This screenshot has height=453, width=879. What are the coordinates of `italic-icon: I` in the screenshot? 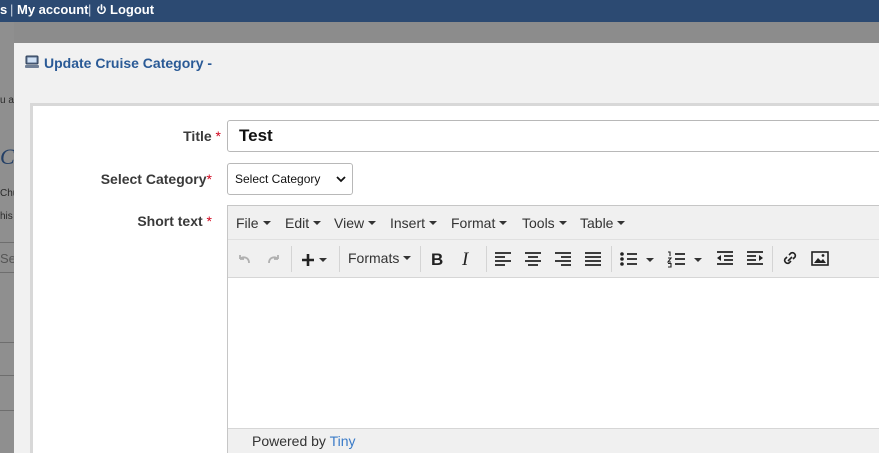 It's located at (467, 259).